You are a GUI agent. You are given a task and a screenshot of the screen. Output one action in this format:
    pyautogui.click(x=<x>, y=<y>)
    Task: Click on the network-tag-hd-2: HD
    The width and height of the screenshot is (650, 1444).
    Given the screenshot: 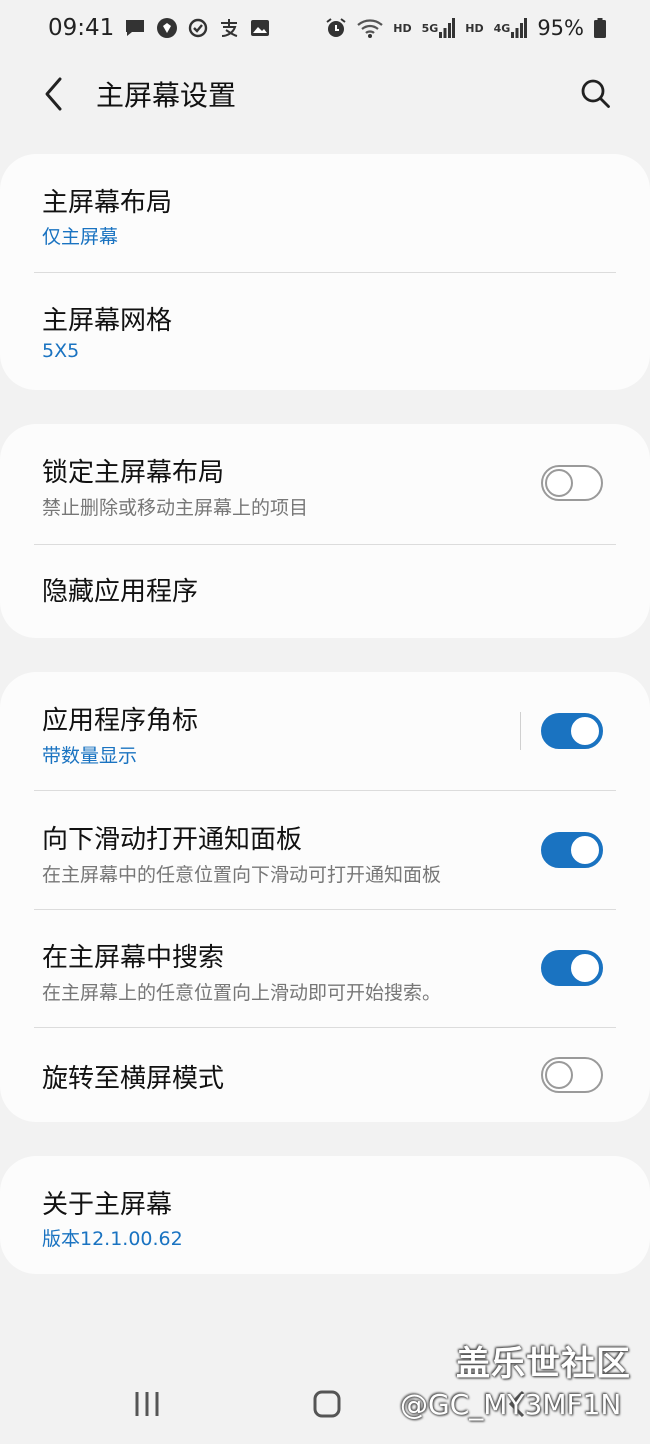 What is the action you would take?
    pyautogui.click(x=474, y=28)
    